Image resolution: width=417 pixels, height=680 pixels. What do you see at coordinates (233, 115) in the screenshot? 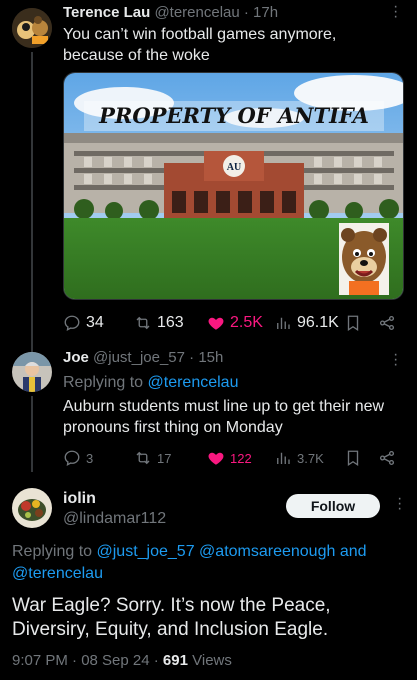
I see `image-caption: PROPERTY OF ANTIFA` at bounding box center [233, 115].